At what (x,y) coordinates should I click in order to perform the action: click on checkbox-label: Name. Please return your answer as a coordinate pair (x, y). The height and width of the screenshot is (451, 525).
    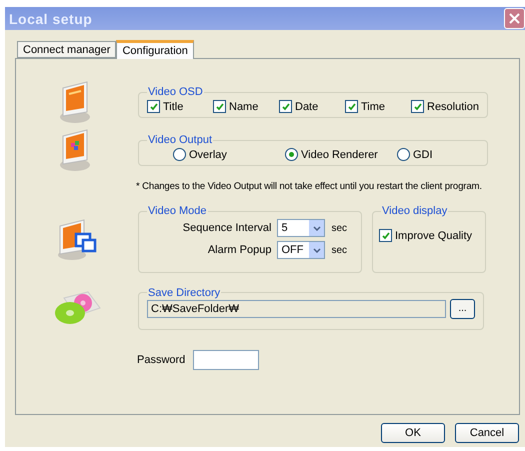
    Looking at the image, I should click on (243, 106).